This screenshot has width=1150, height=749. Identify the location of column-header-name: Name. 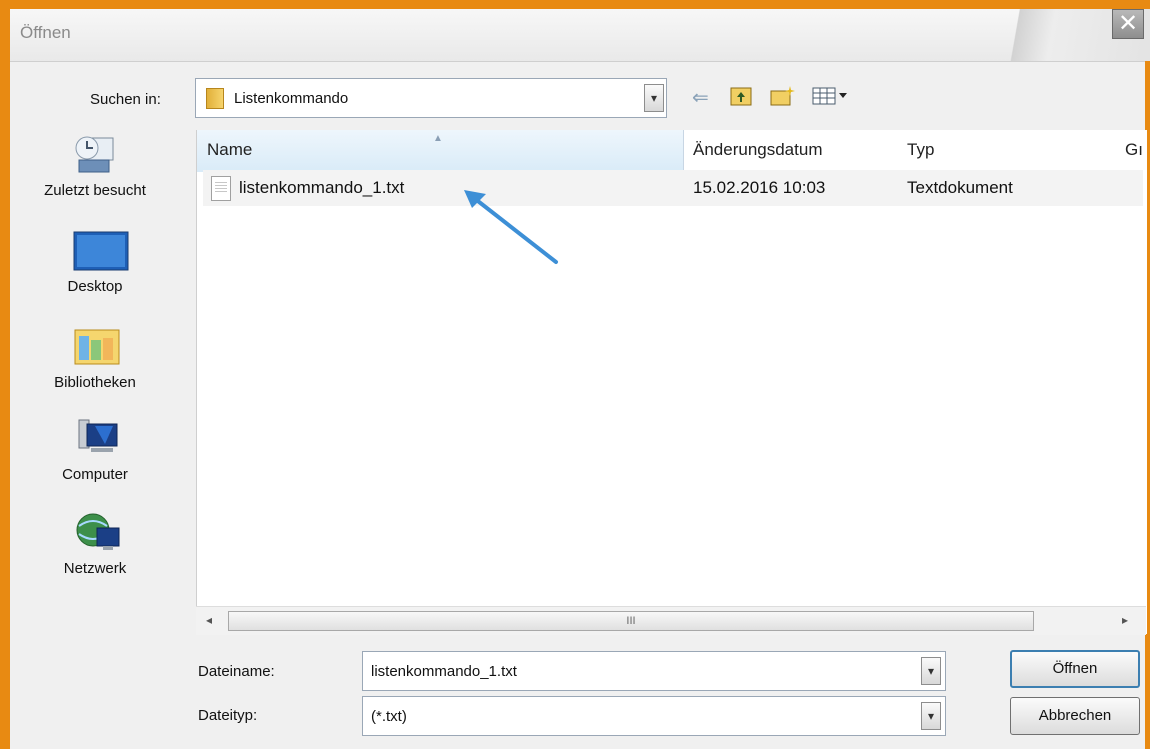
(229, 150).